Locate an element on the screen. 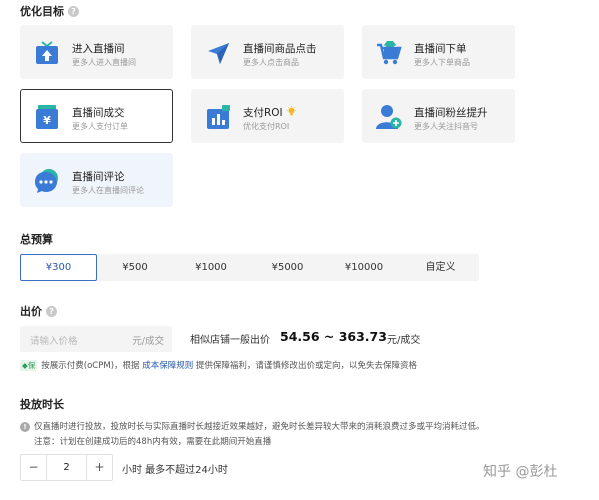 Image resolution: width=599 pixels, height=500 pixels. option-subtitle: 更多人进入直播间 is located at coordinates (104, 62).